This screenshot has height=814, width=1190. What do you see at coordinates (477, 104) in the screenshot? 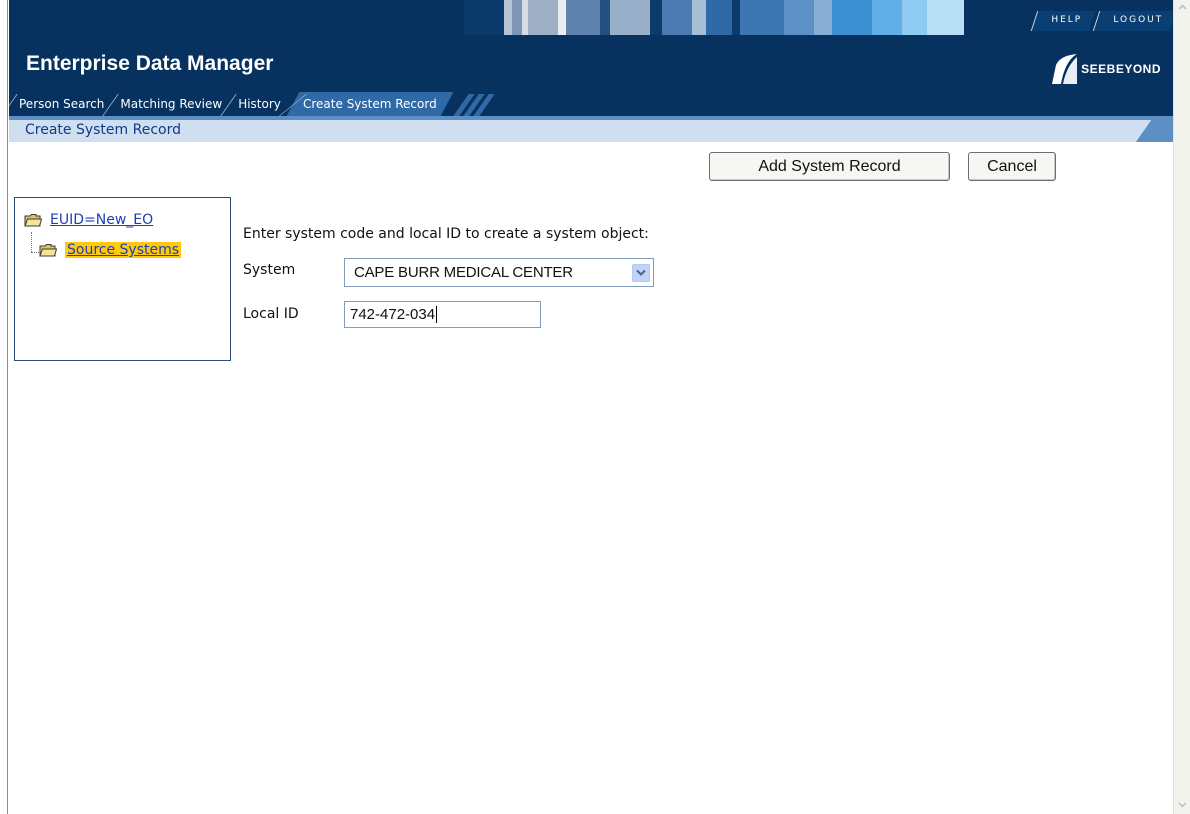
I see `tab-decoration` at bounding box center [477, 104].